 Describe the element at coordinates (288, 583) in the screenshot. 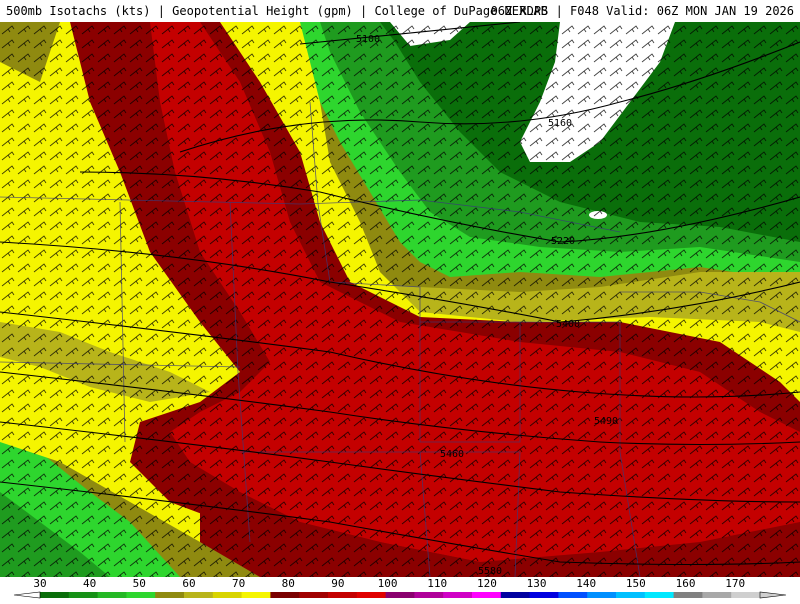

I see `colorbar-tick-label: 80` at that location.